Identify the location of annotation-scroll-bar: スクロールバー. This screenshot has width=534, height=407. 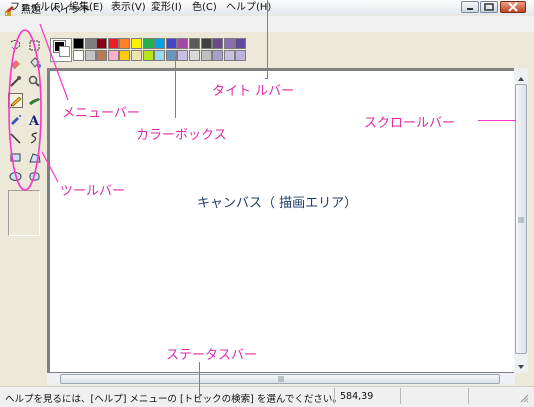
(410, 123).